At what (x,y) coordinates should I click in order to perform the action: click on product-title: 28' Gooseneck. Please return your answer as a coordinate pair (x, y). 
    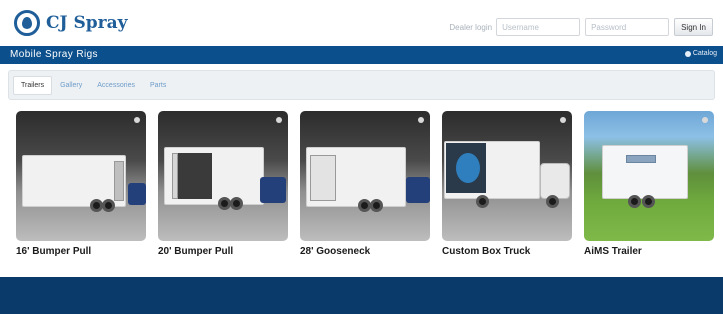
    Looking at the image, I should click on (365, 251).